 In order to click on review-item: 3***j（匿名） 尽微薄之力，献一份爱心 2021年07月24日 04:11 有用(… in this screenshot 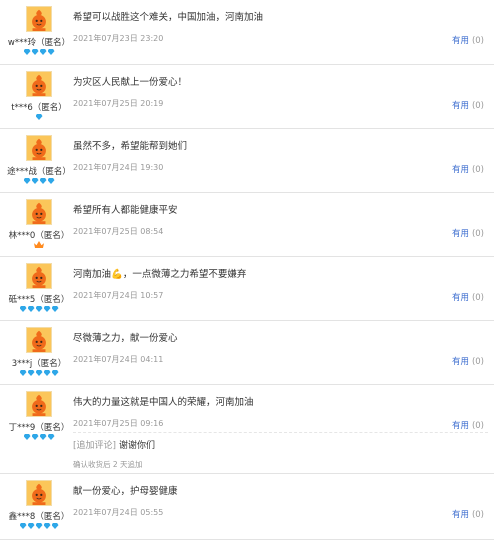, I will do `click(247, 353)`.